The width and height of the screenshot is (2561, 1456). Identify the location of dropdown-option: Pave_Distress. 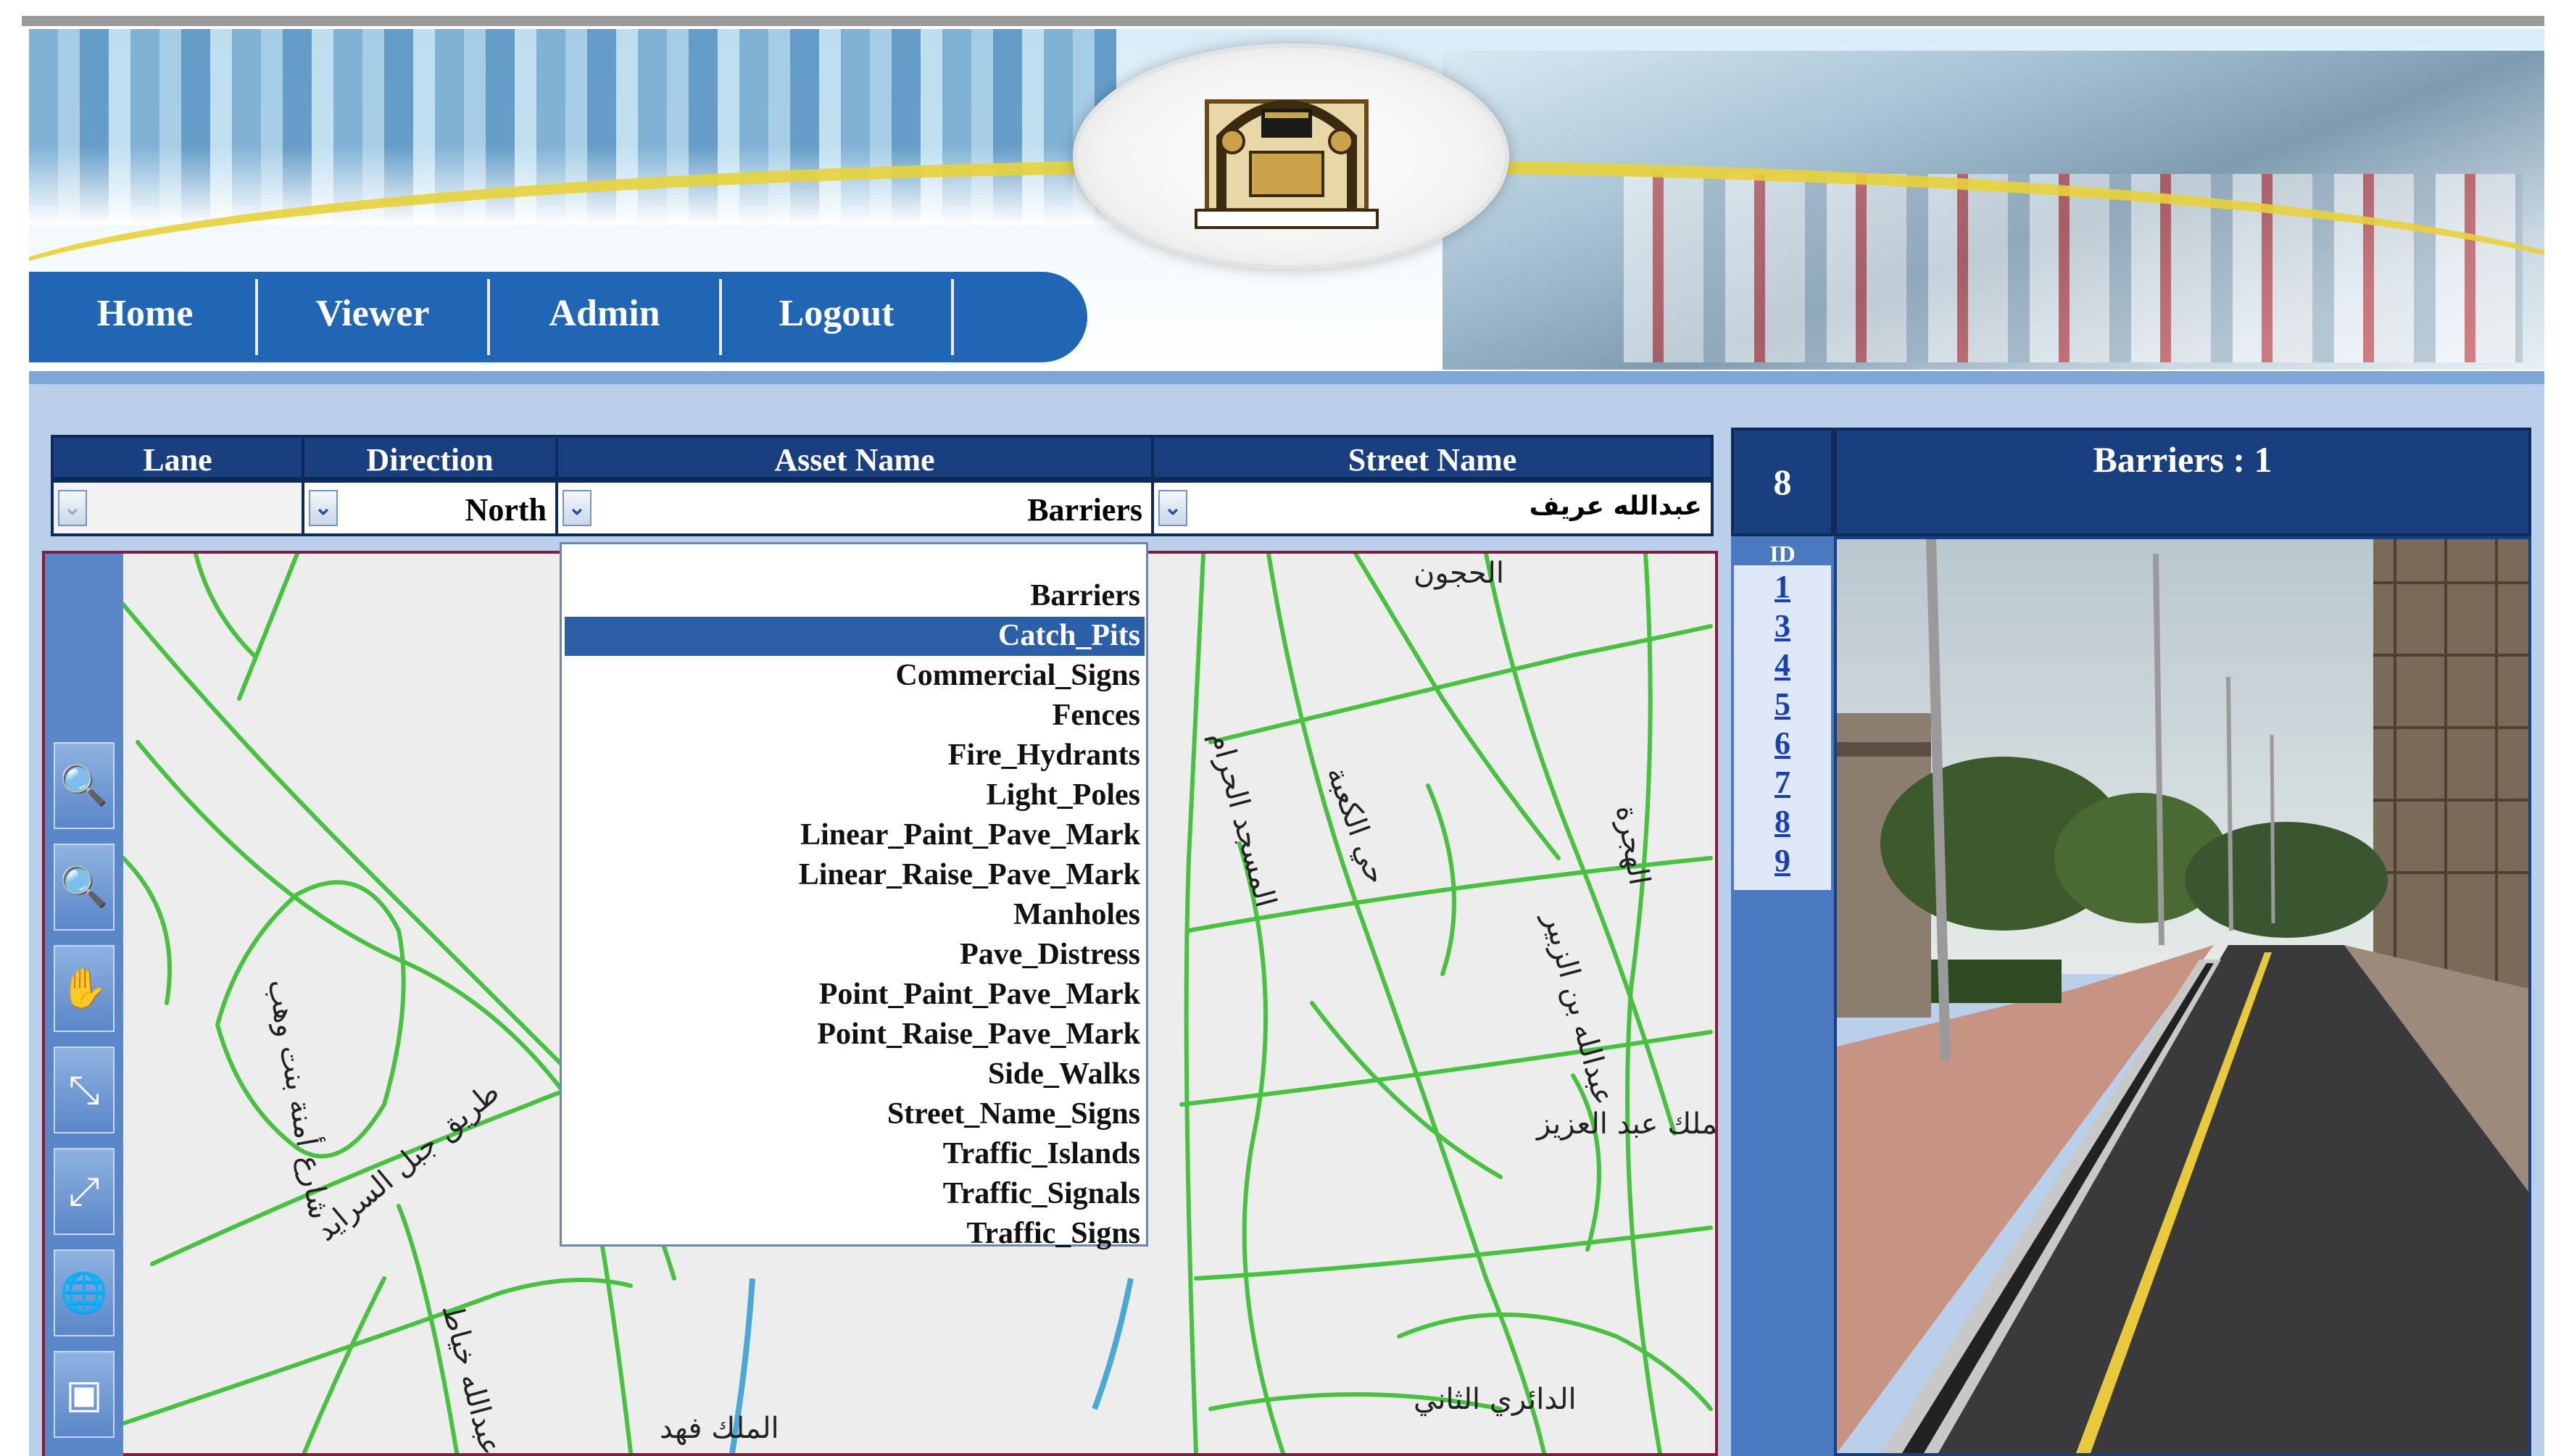
(1050, 955).